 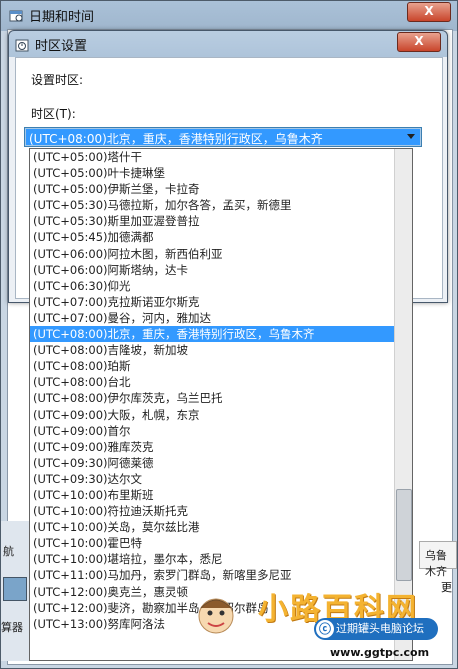 What do you see at coordinates (57, 80) in the screenshot?
I see `set-timezone-label: 设置时区:` at bounding box center [57, 80].